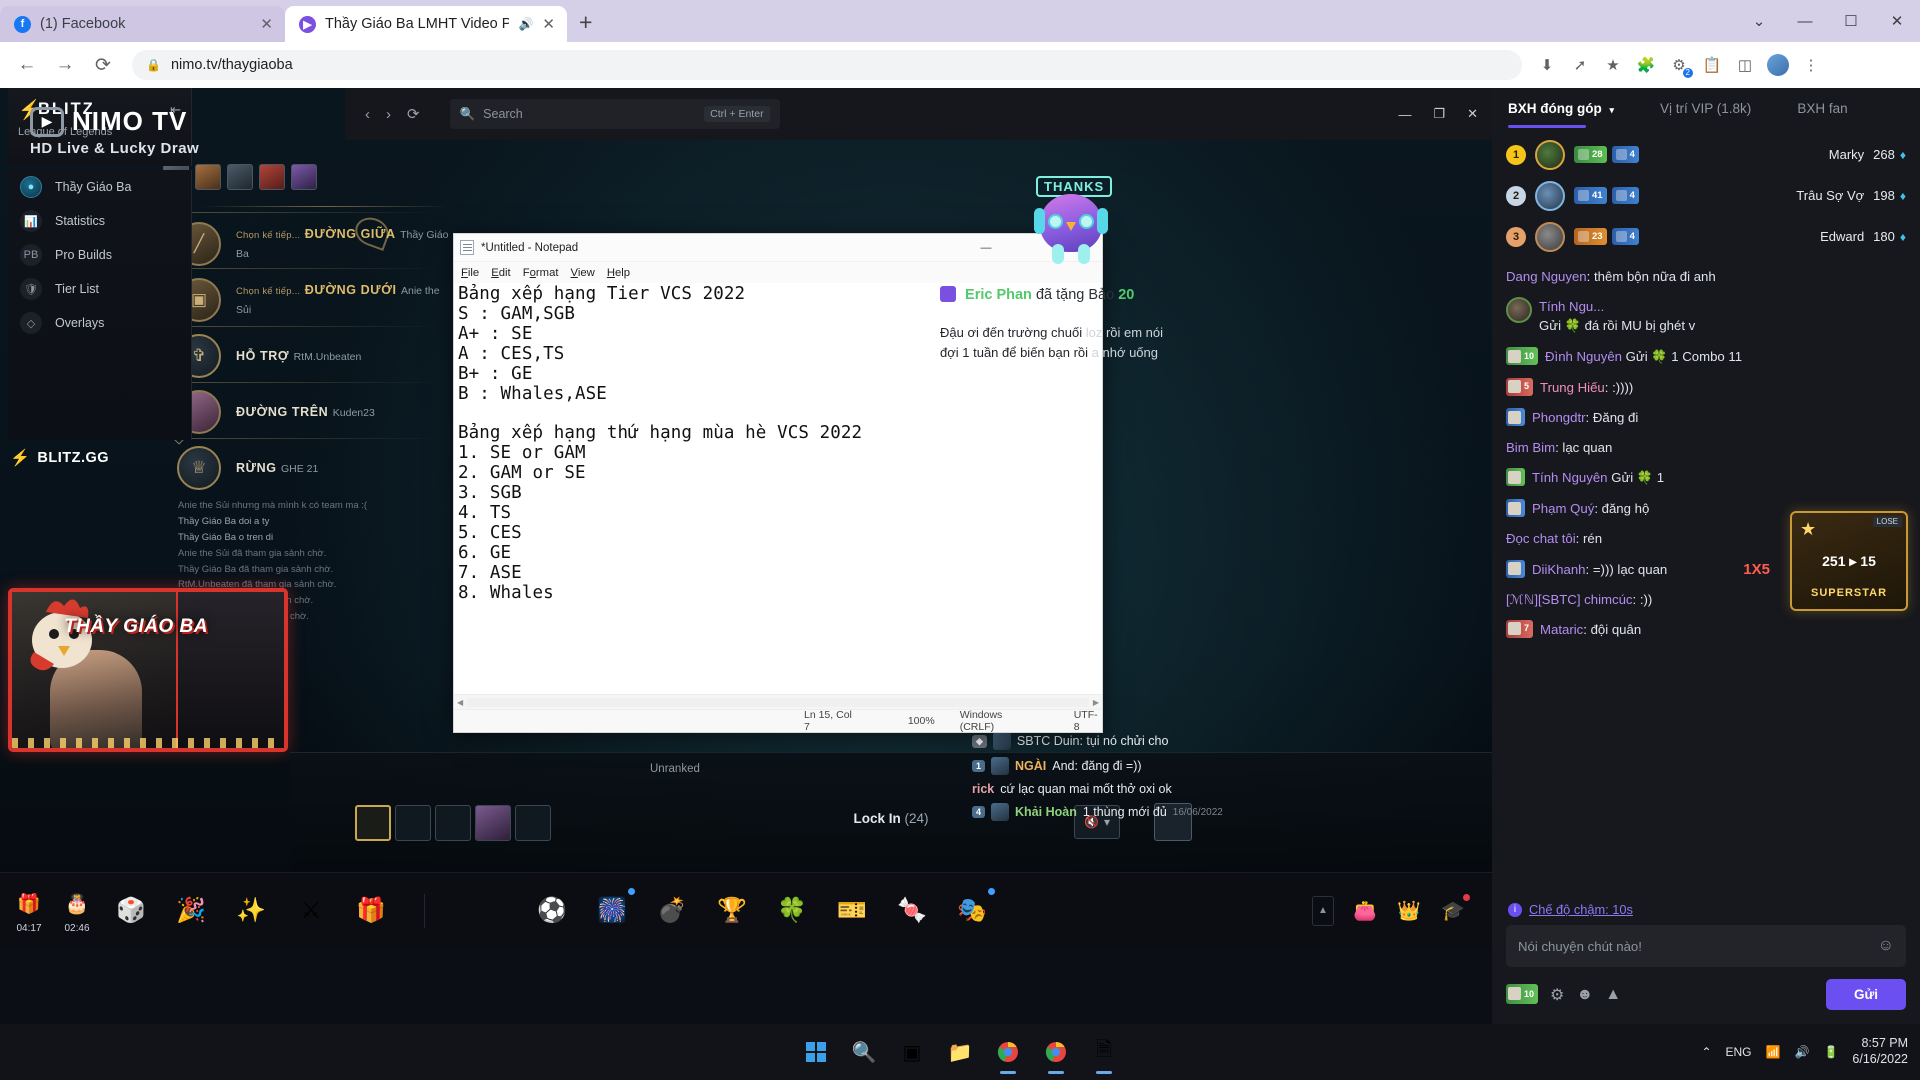  I want to click on tab-bxh-fan: BXH fan, so click(1822, 108).